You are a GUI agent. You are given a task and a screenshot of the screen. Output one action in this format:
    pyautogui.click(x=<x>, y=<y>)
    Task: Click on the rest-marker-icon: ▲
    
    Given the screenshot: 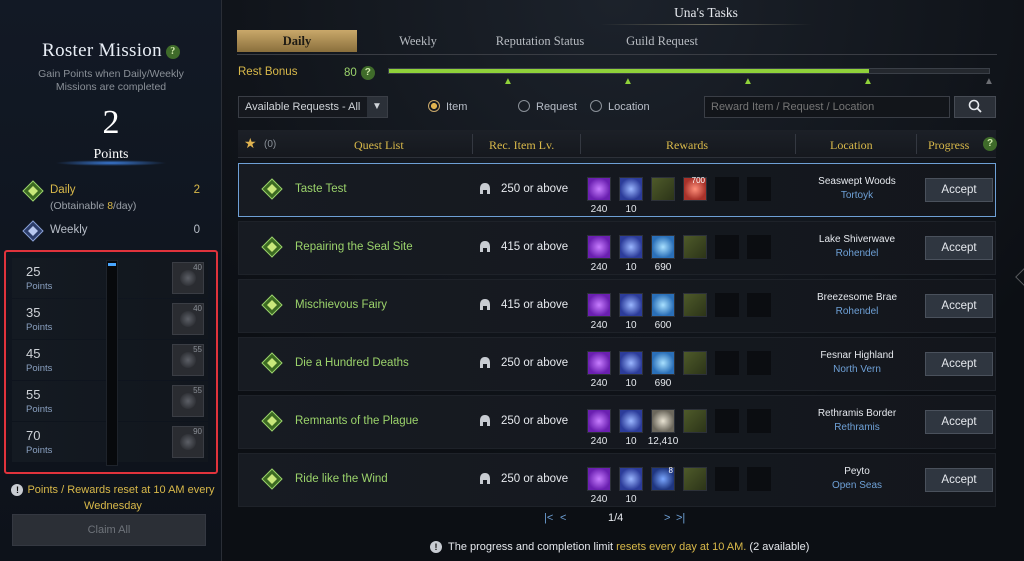 What is the action you would take?
    pyautogui.click(x=868, y=81)
    